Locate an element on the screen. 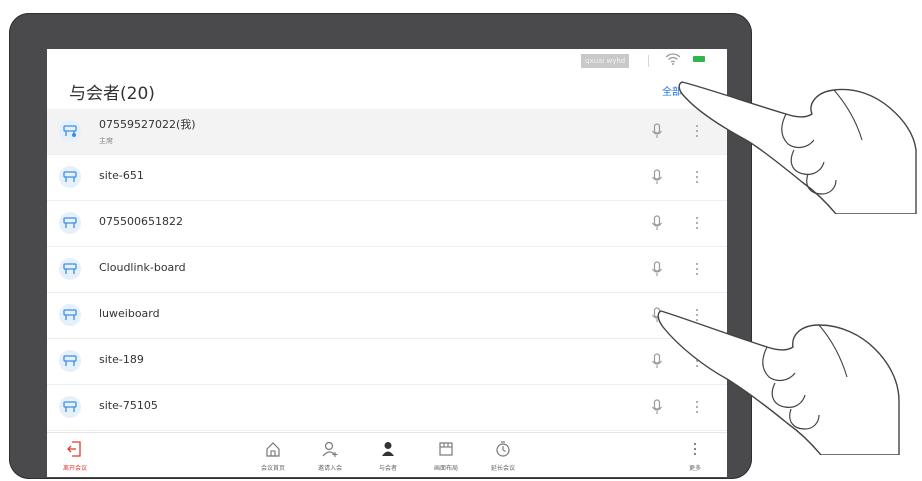 This screenshot has height=481, width=922. meeting-home-label: 会议首页 is located at coordinates (272, 468).